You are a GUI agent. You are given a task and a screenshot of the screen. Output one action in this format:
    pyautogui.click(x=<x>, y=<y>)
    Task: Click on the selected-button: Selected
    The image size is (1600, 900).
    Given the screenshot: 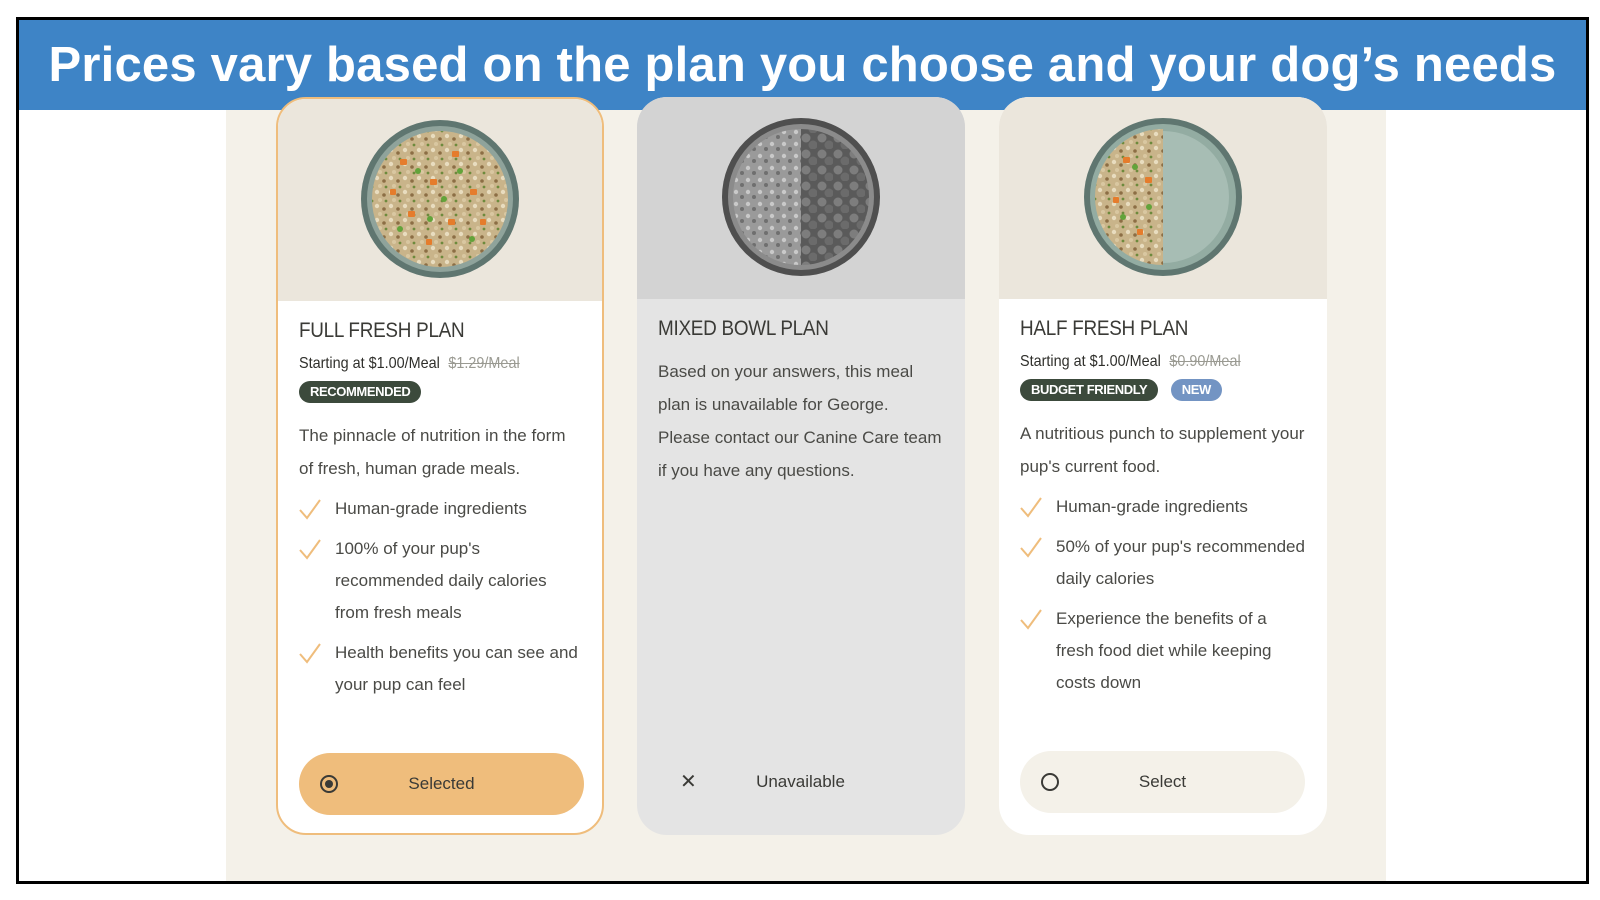 What is the action you would take?
    pyautogui.click(x=441, y=784)
    